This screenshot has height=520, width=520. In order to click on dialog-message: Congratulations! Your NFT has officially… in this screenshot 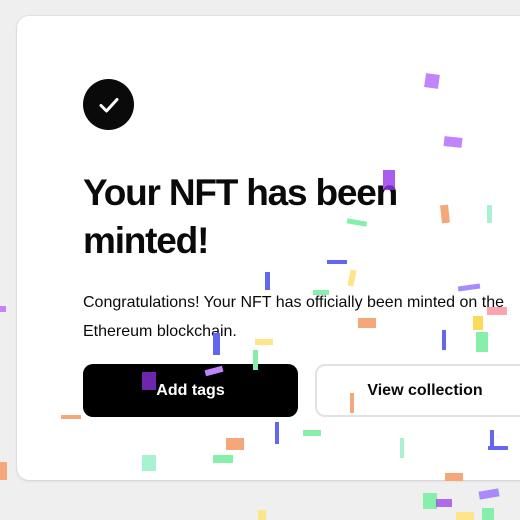, I will do `click(293, 317)`.